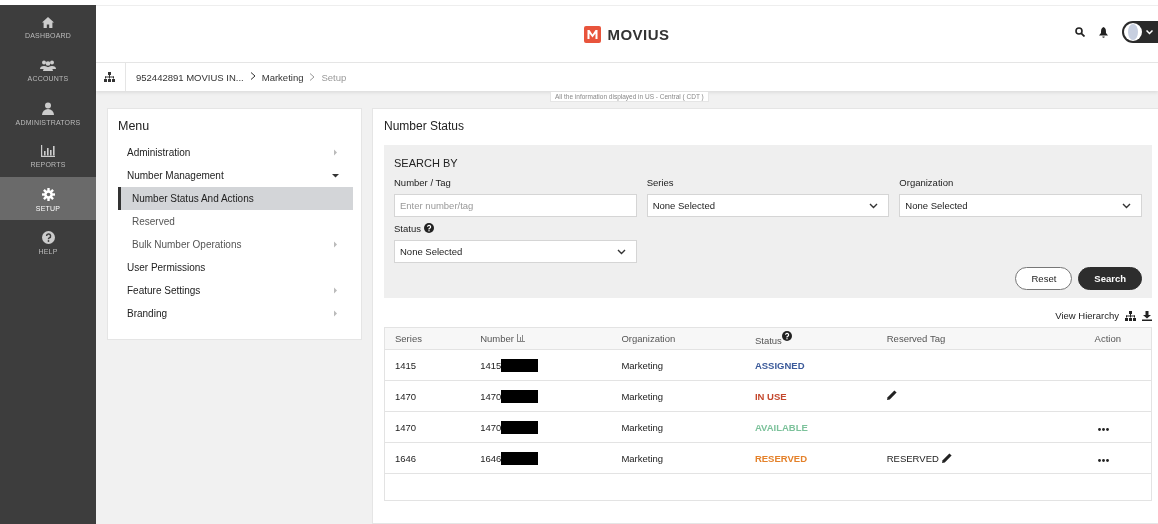 The height and width of the screenshot is (524, 1158). I want to click on menu-item: Number Status And Actions, so click(235, 198).